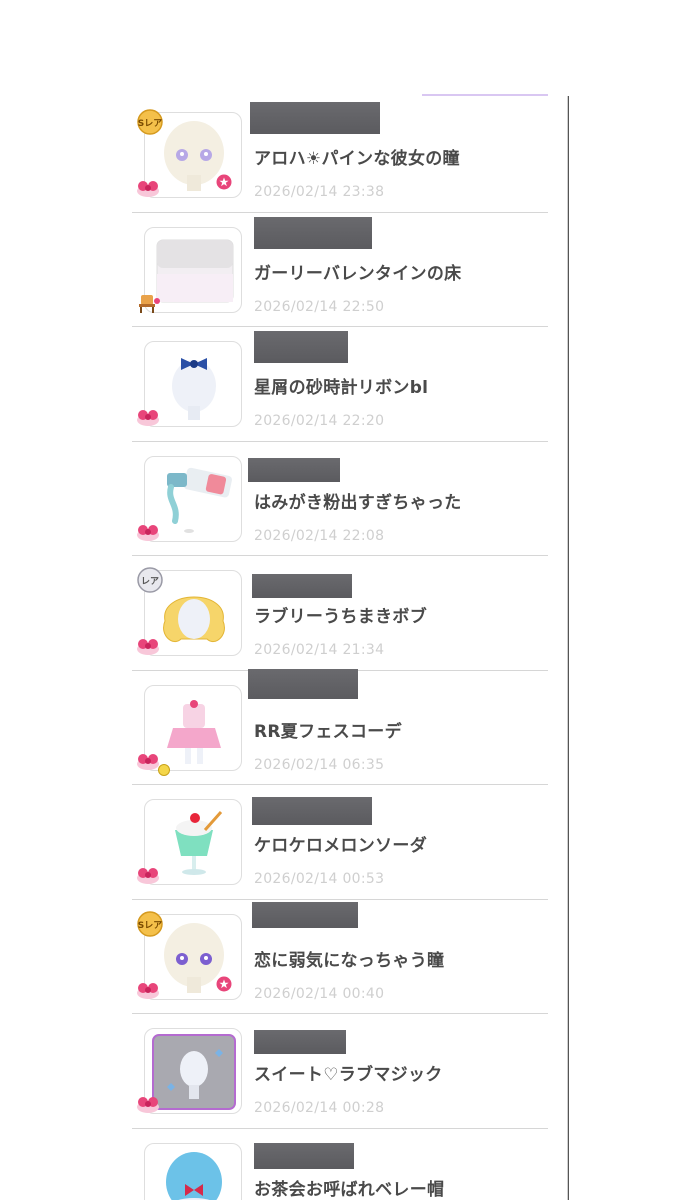 Image resolution: width=675 pixels, height=1200 pixels. I want to click on item-date: 2026/02/14 00:53, so click(319, 879).